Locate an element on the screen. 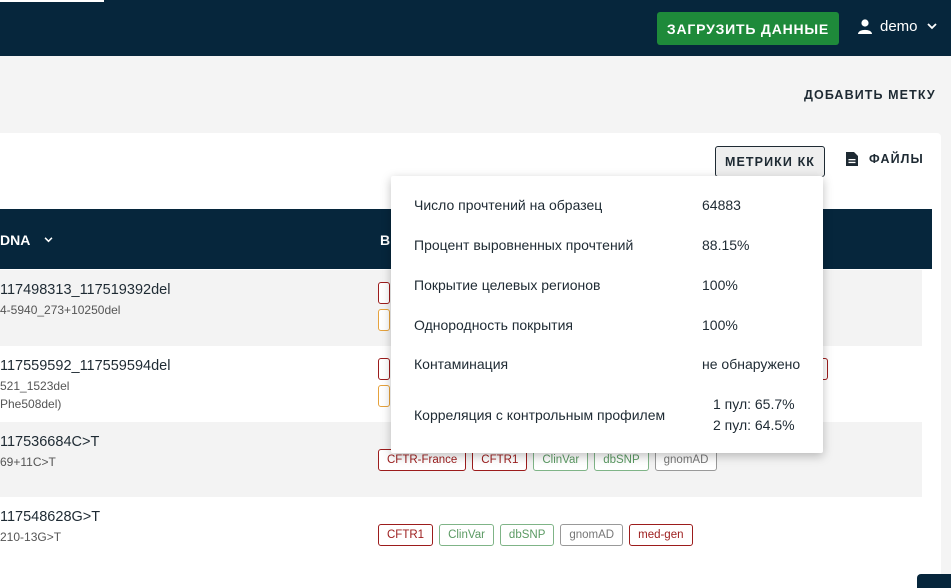 This screenshot has width=951, height=588. file-icon is located at coordinates (852, 159).